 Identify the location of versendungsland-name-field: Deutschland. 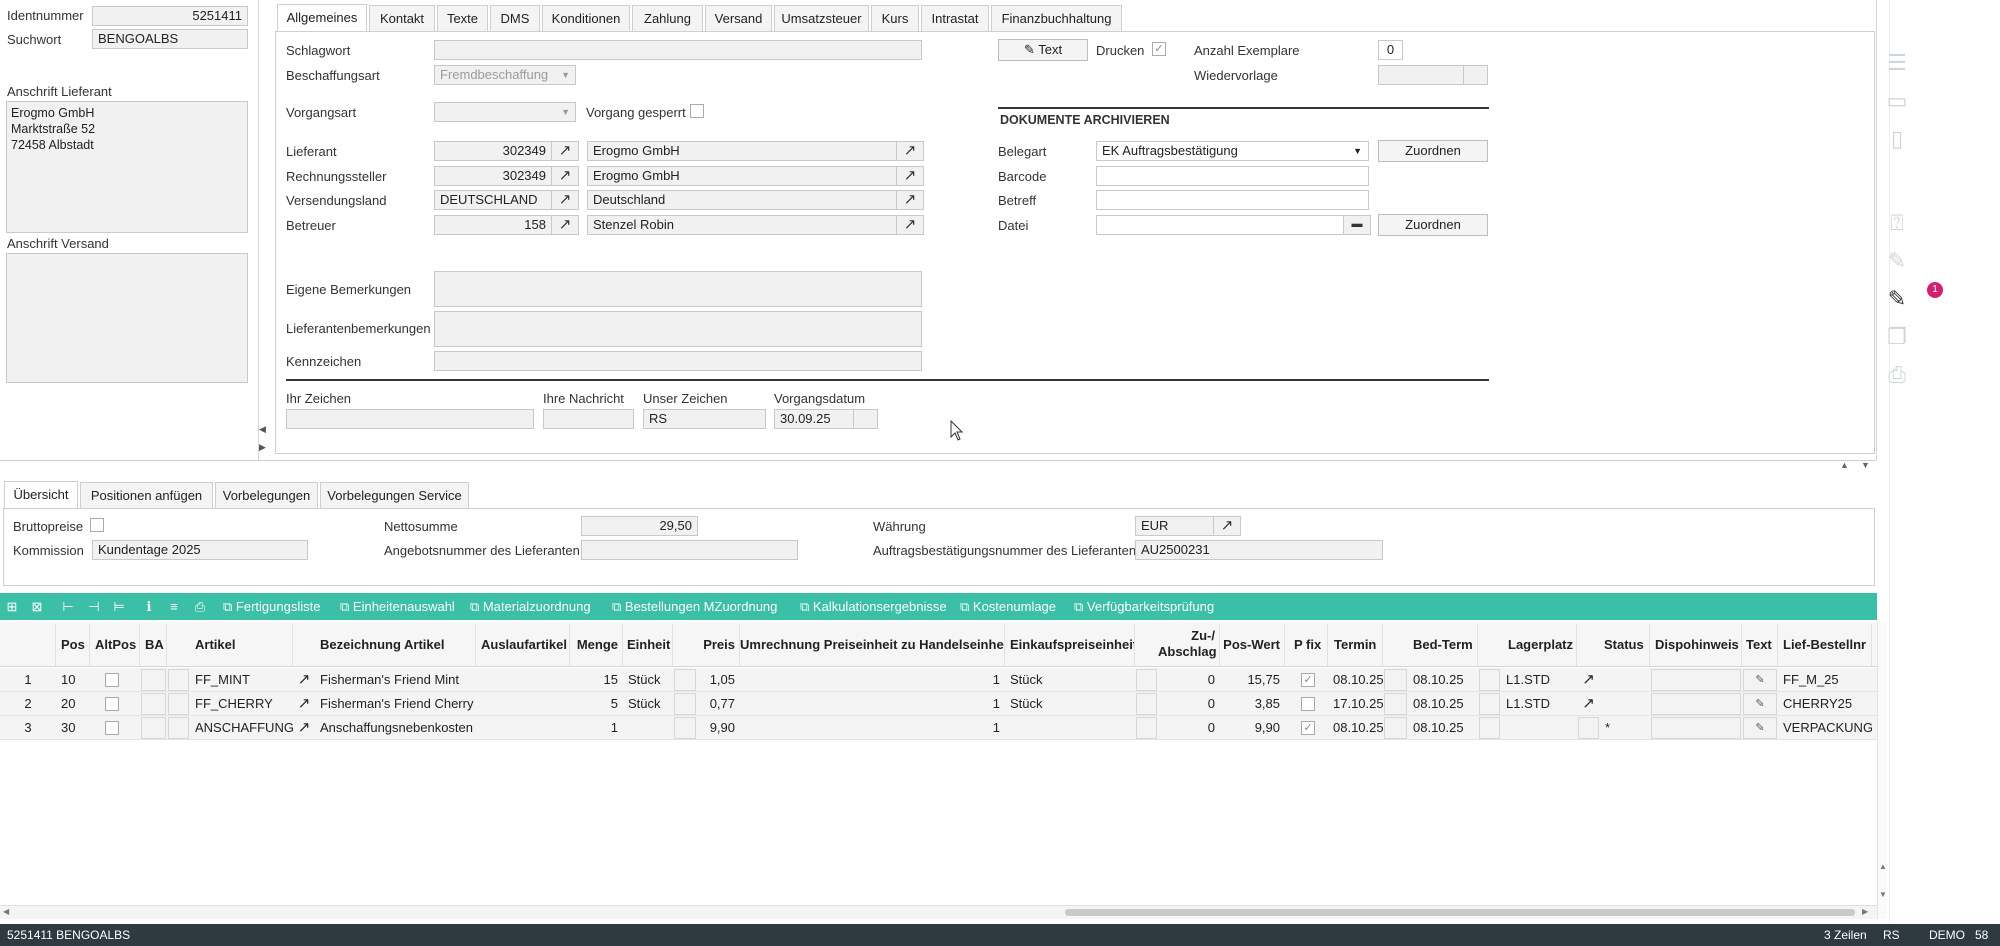
(742, 200).